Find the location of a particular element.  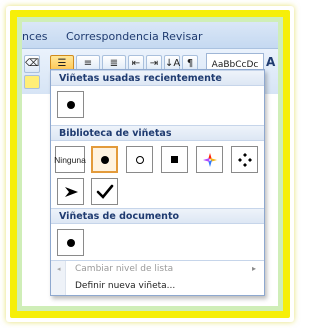

four-diamond-colored-bullet-icon is located at coordinates (209, 159).